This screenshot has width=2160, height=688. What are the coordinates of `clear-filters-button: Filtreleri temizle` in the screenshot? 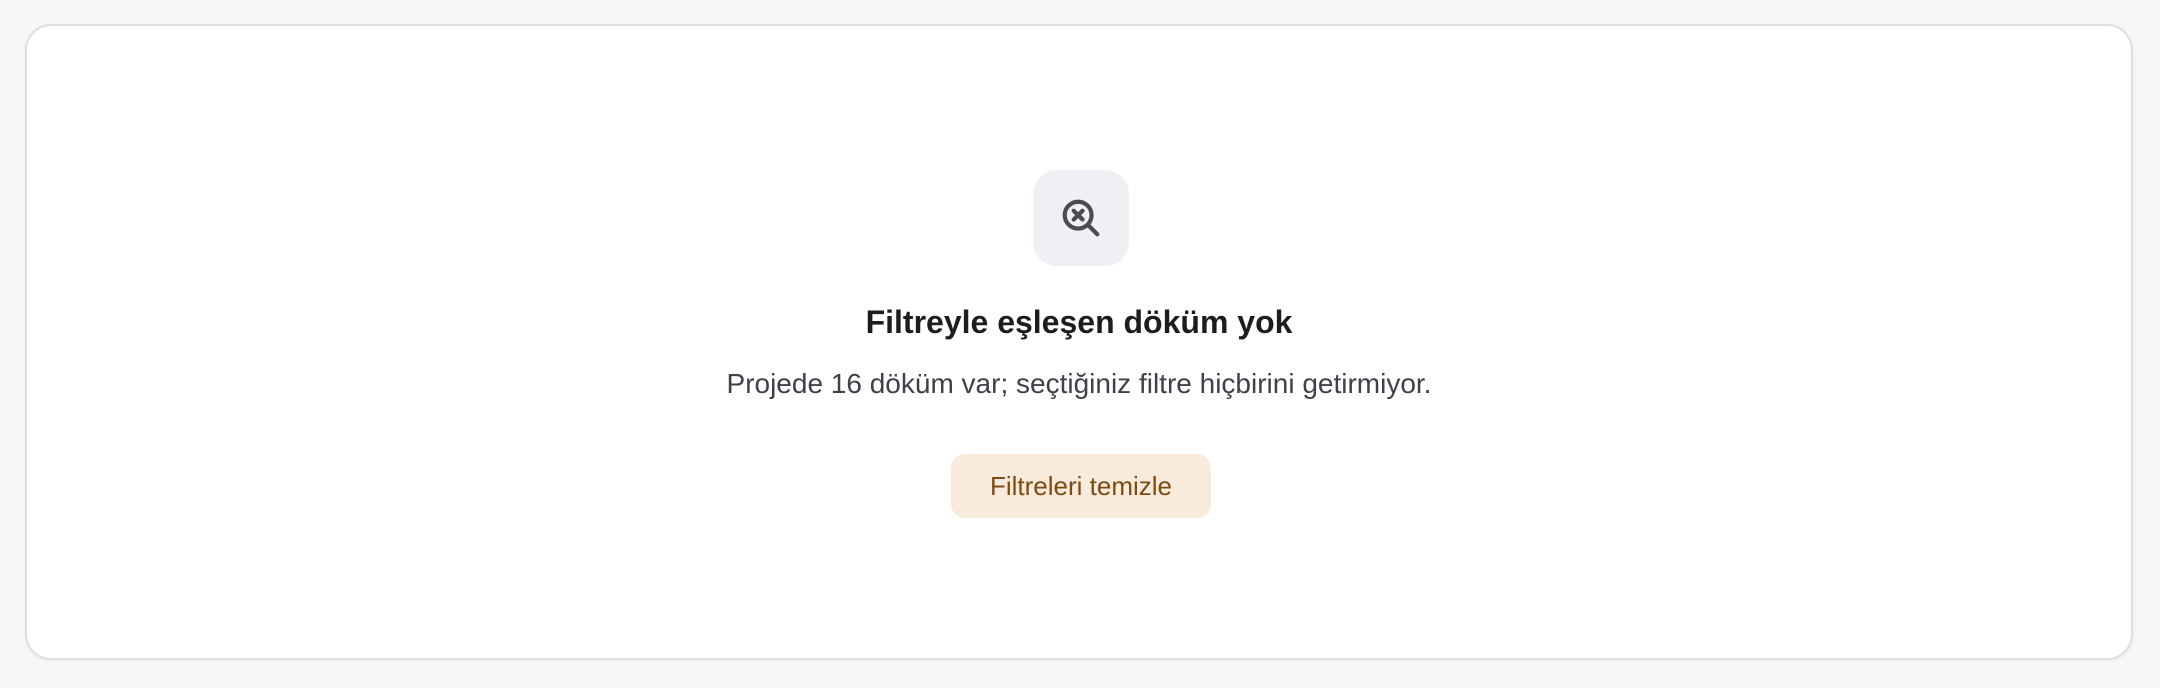 It's located at (1081, 486).